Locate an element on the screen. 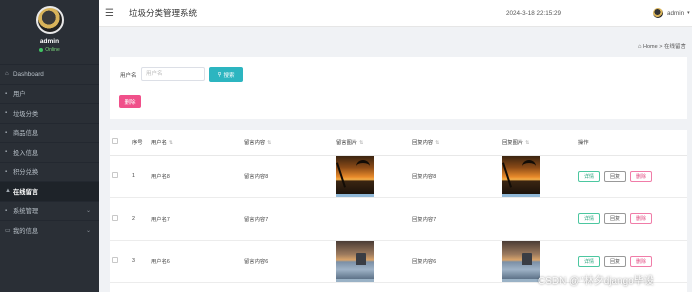  sidebar-item-users: ▪ 用户 is located at coordinates (49, 93).